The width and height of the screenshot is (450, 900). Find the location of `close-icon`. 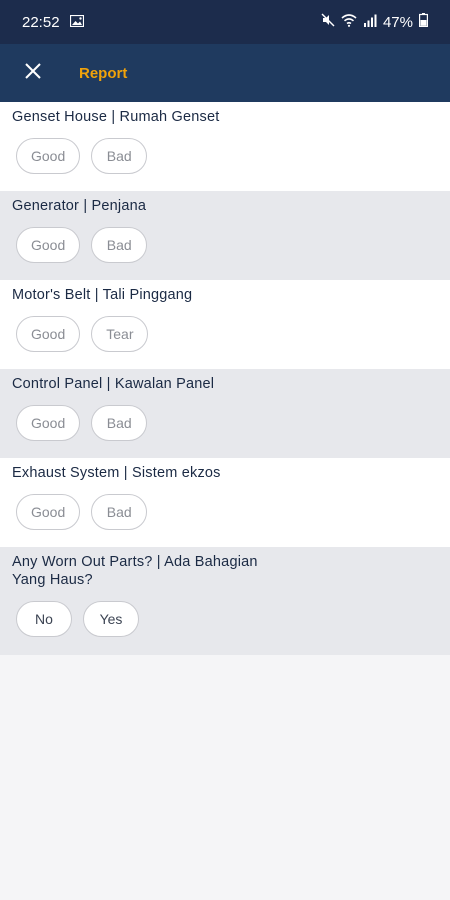

close-icon is located at coordinates (33, 73).